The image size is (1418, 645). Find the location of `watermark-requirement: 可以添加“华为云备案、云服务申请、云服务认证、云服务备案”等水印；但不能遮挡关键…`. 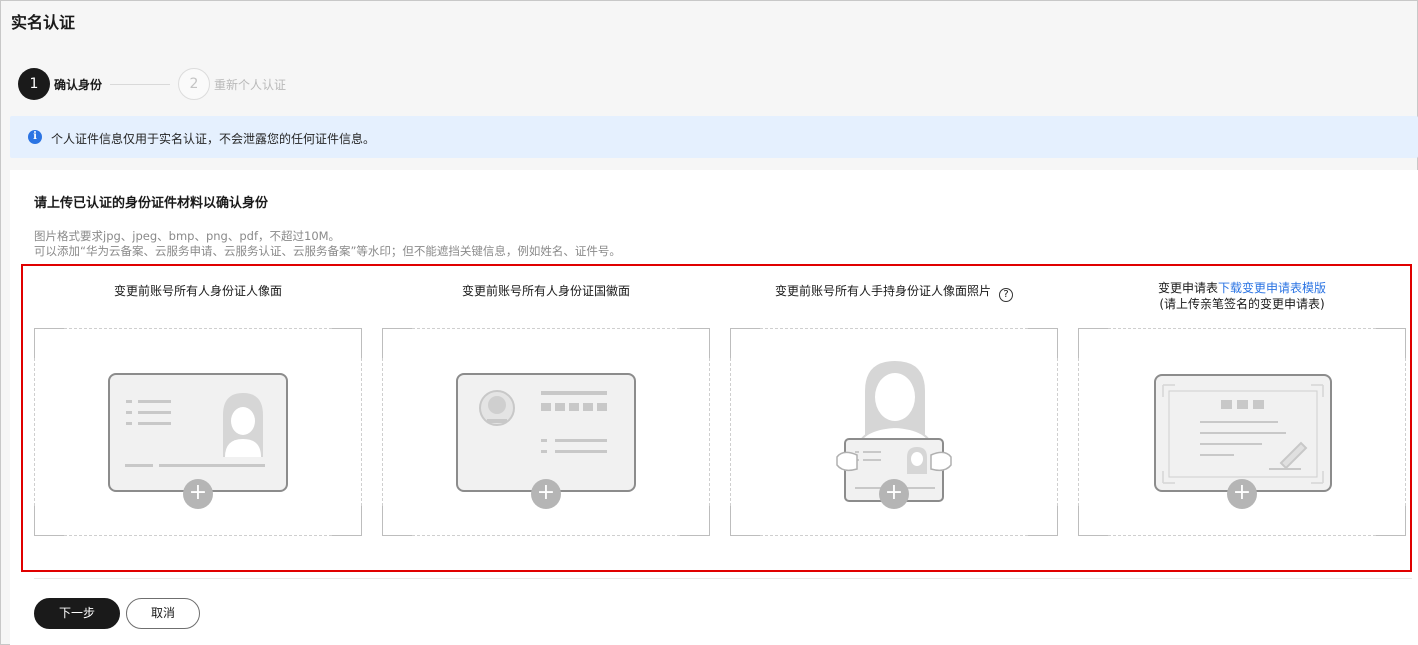

watermark-requirement: 可以添加“华为云备案、云服务申请、云服务认证、云服务备案”等水印；但不能遮挡关键… is located at coordinates (327, 251).